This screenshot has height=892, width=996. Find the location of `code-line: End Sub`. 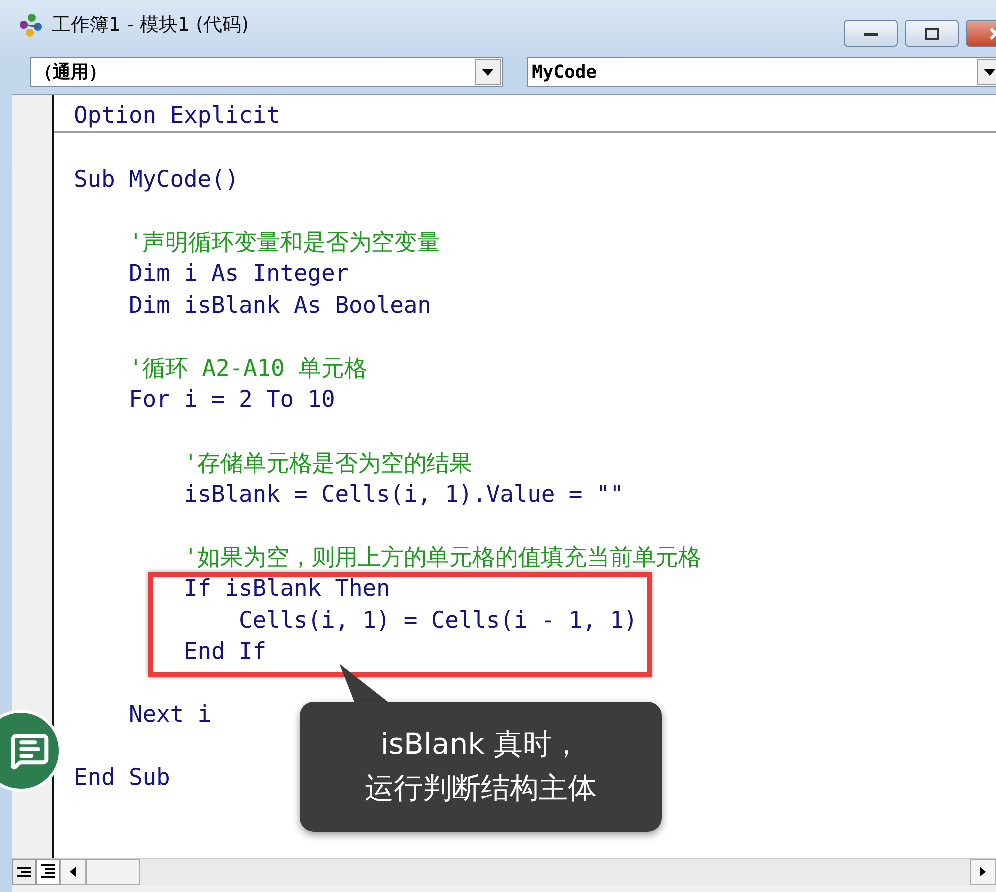

code-line: End Sub is located at coordinates (122, 778).